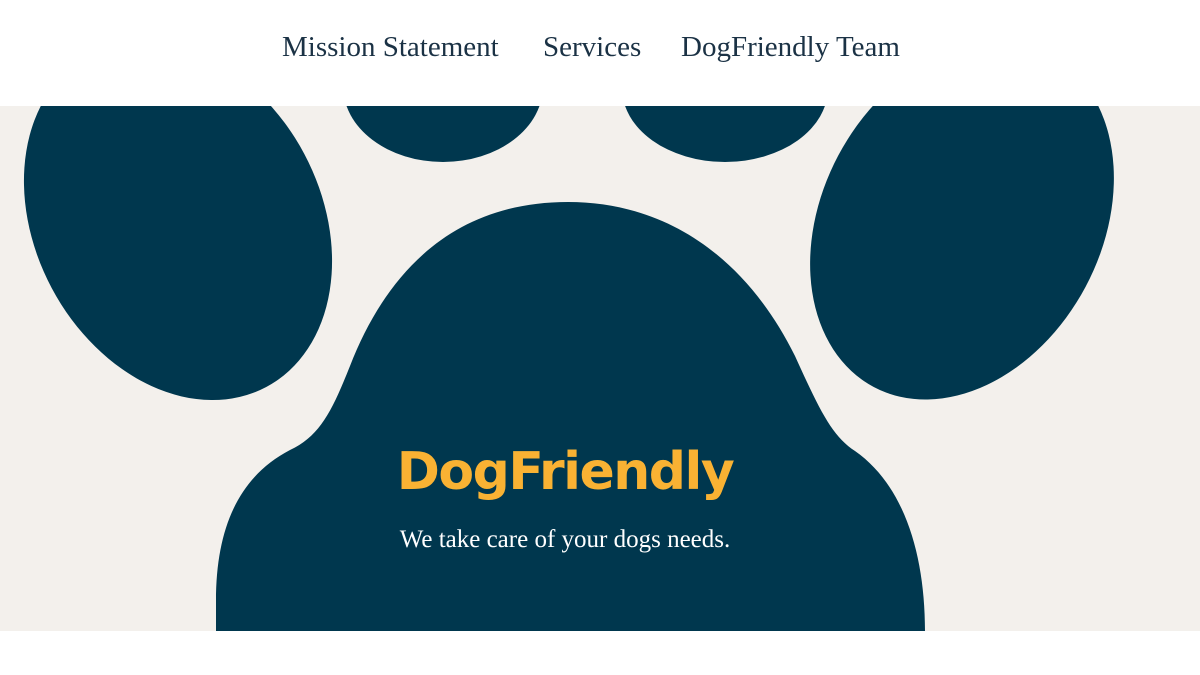  Describe the element at coordinates (390, 47) in the screenshot. I see `nav-link-mission-statement: Mission Statement` at that location.